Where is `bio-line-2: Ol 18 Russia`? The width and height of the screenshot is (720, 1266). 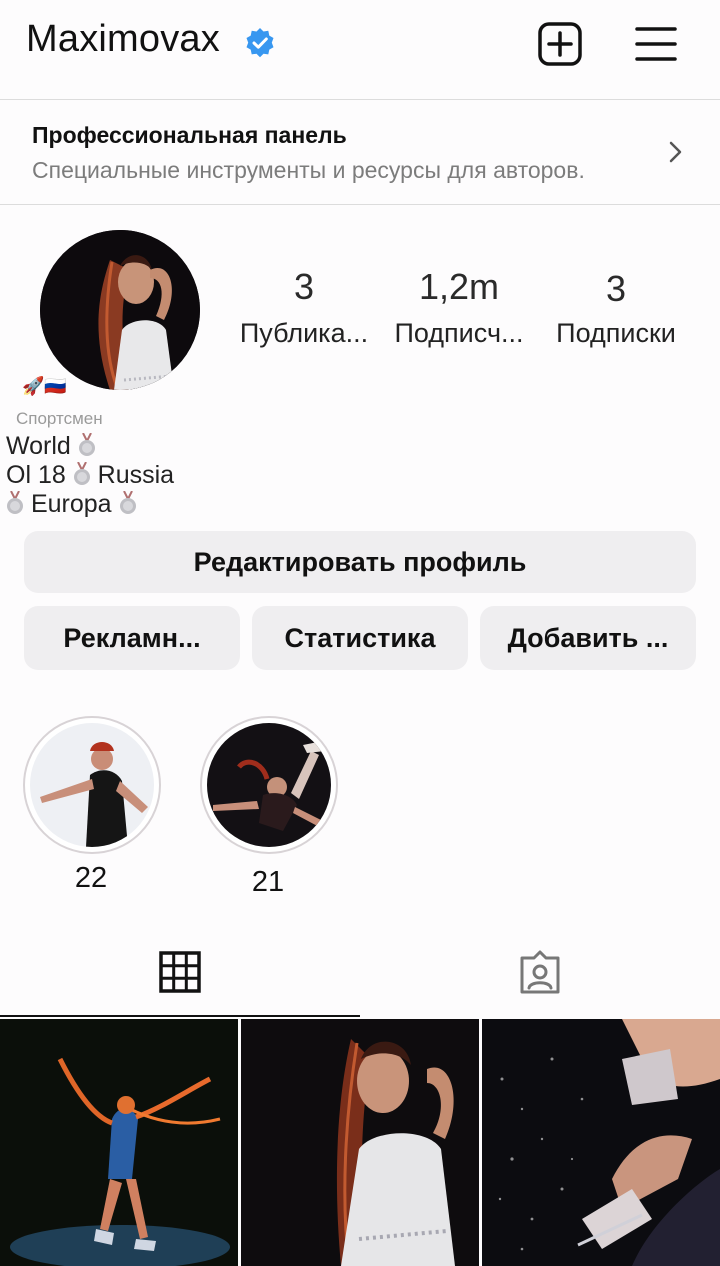 bio-line-2: Ol 18 Russia is located at coordinates (90, 475).